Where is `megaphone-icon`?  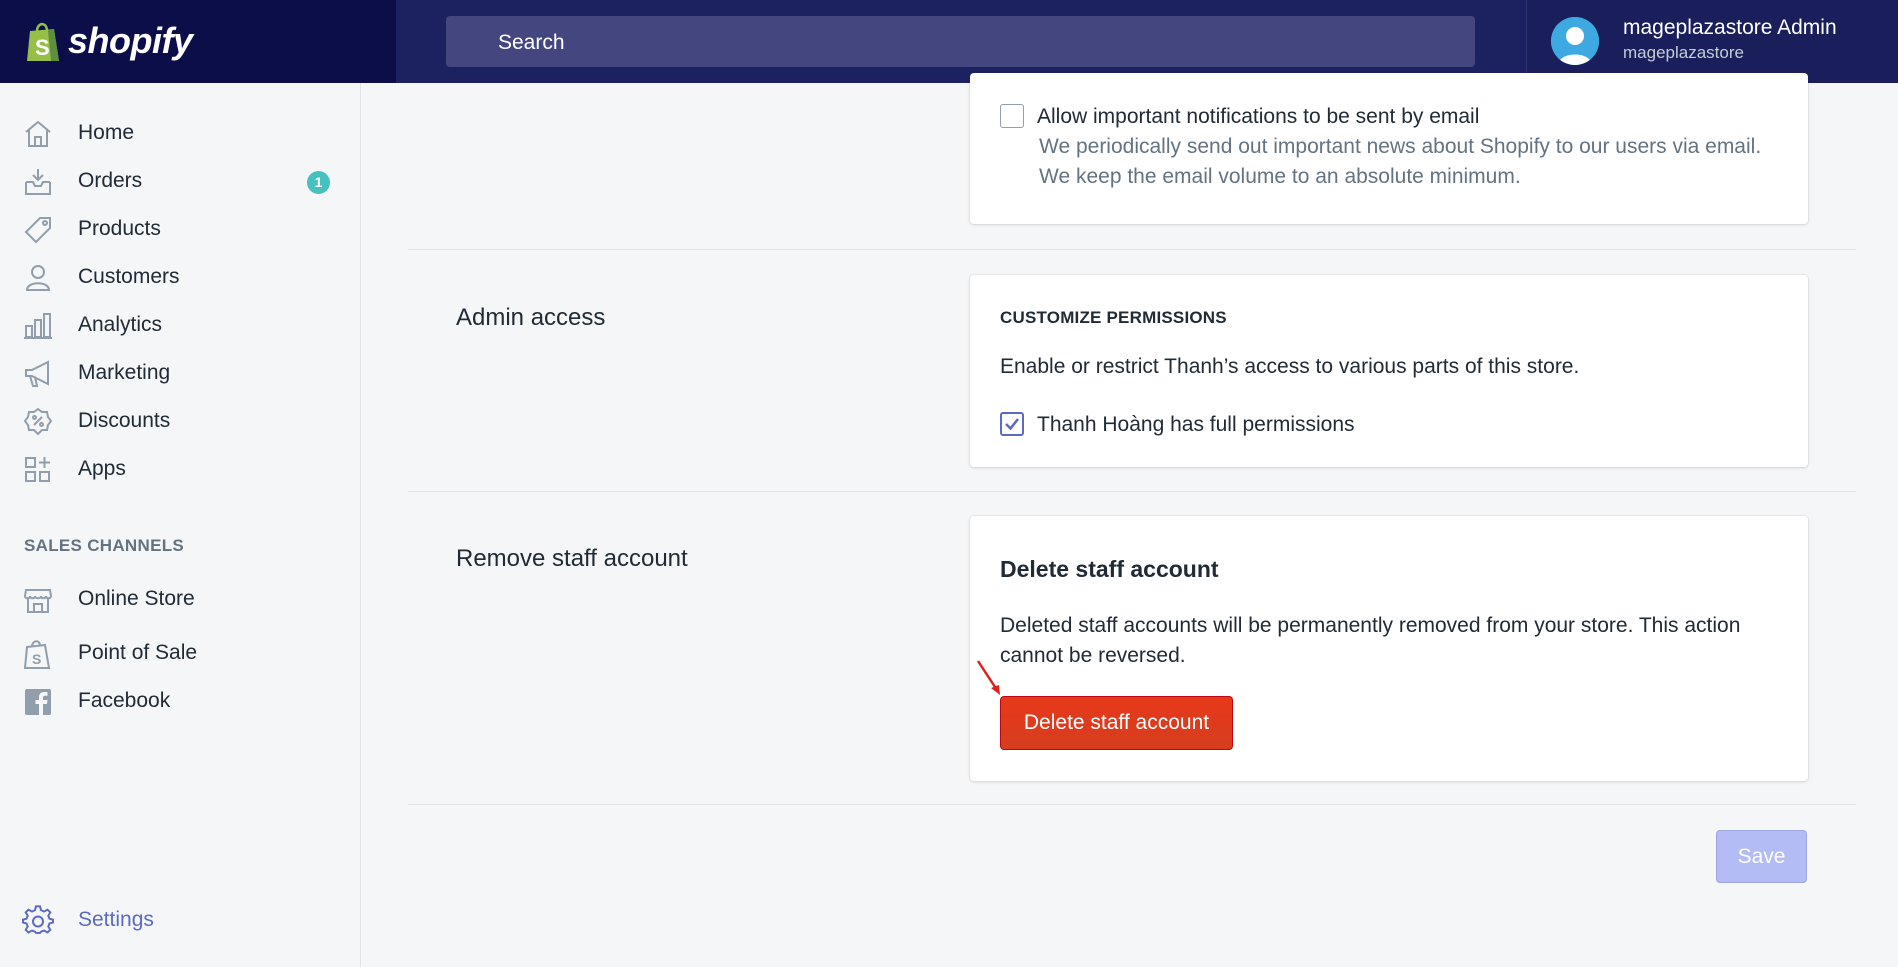
megaphone-icon is located at coordinates (37, 373).